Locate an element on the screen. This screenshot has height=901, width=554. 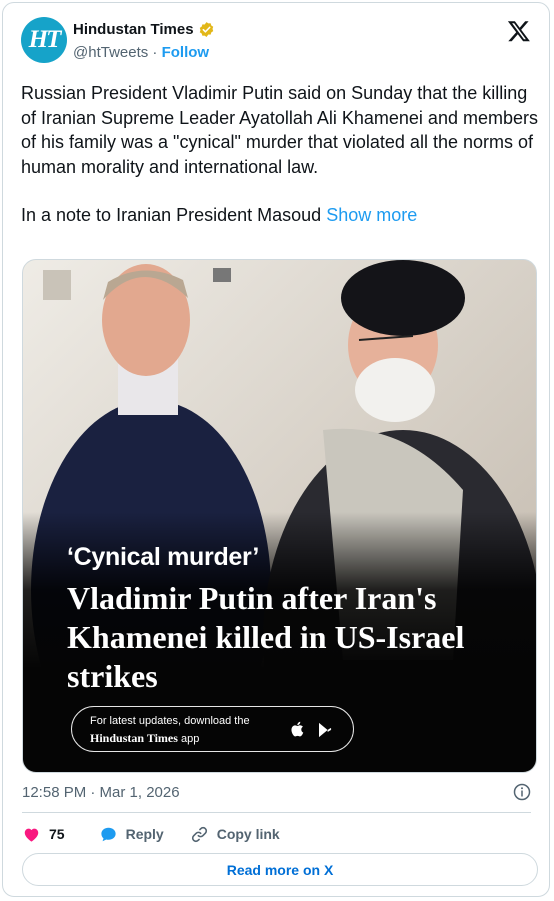
info-icon is located at coordinates (522, 792).